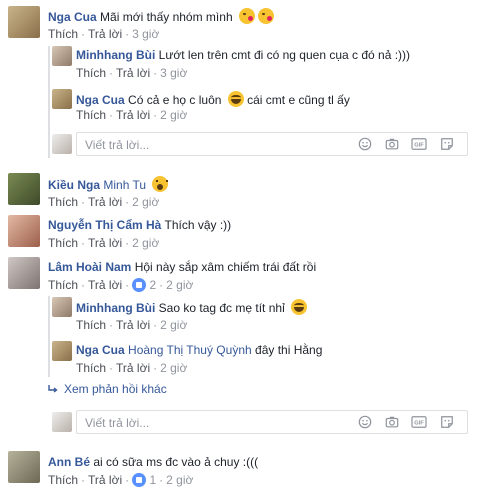 Image resolution: width=494 pixels, height=492 pixels. What do you see at coordinates (89, 267) in the screenshot?
I see `comment-author: Lâm Hoài Nam` at bounding box center [89, 267].